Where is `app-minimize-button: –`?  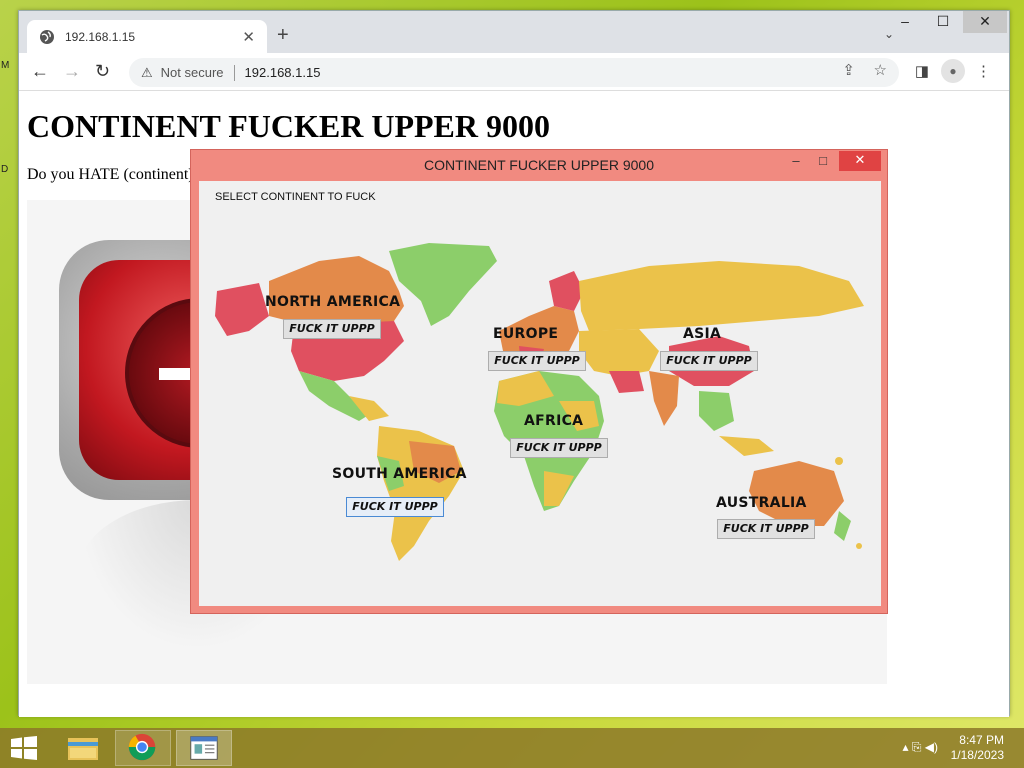
app-minimize-button: – is located at coordinates (796, 162).